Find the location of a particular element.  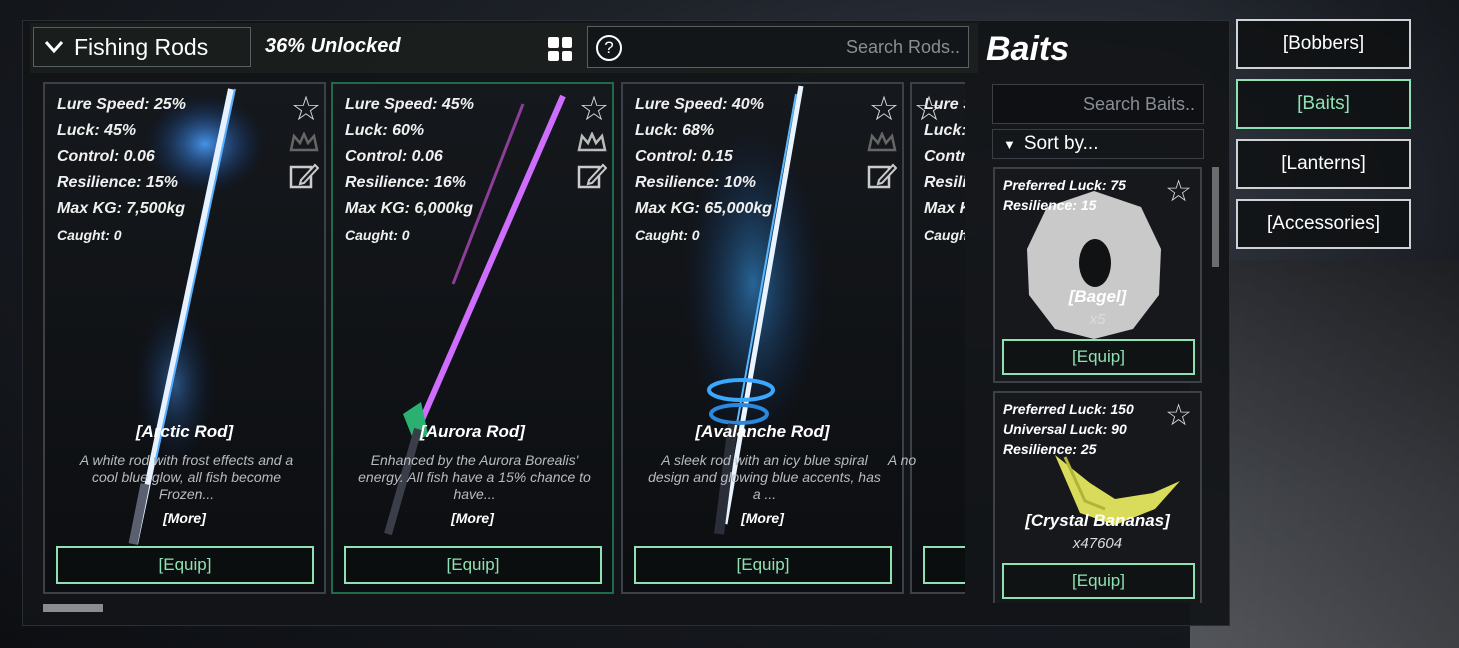

bait-name: [Bagel] is located at coordinates (1097, 296).